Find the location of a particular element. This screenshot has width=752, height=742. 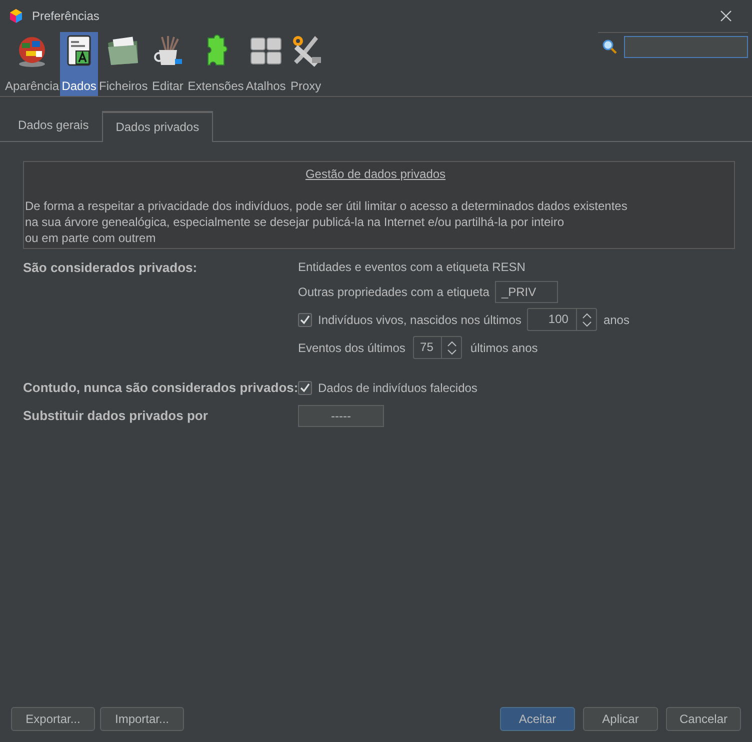

search-field is located at coordinates (686, 47).